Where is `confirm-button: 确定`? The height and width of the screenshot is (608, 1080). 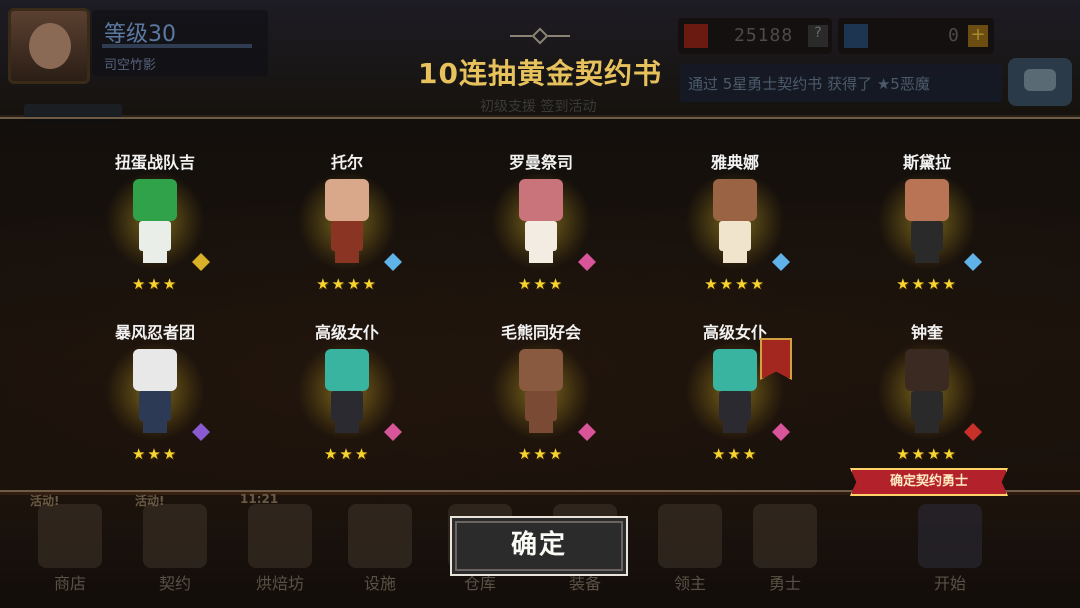
confirm-button: 确定 is located at coordinates (539, 546).